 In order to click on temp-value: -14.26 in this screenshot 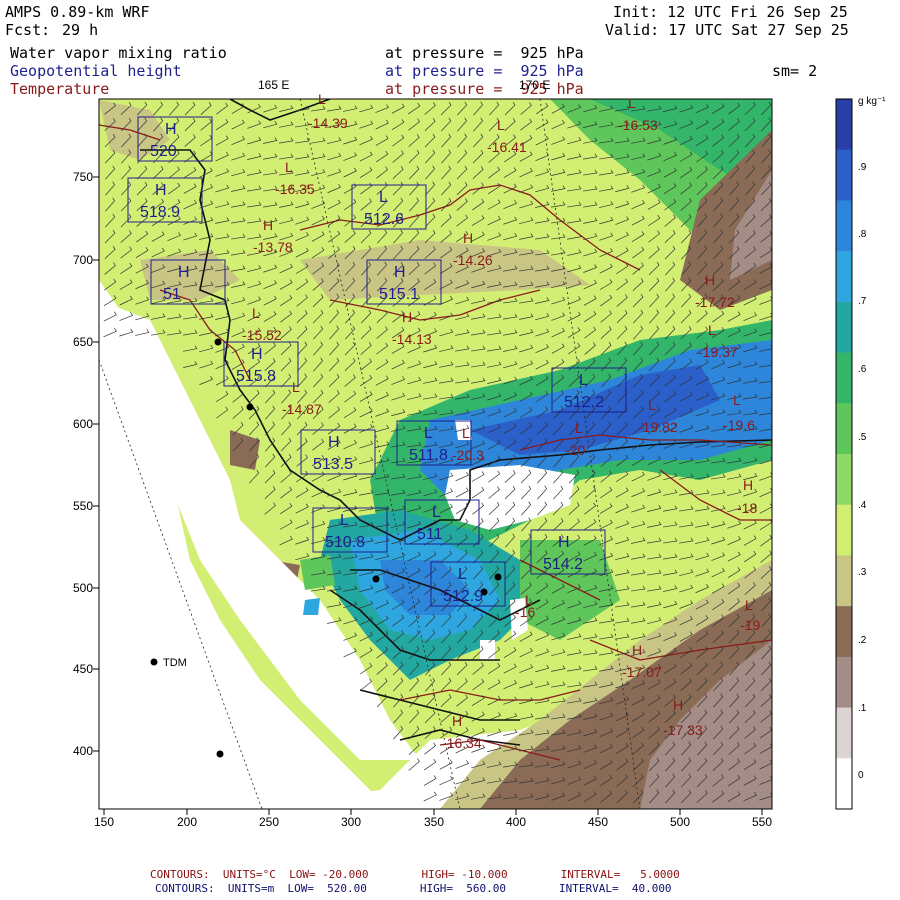, I will do `click(473, 260)`.